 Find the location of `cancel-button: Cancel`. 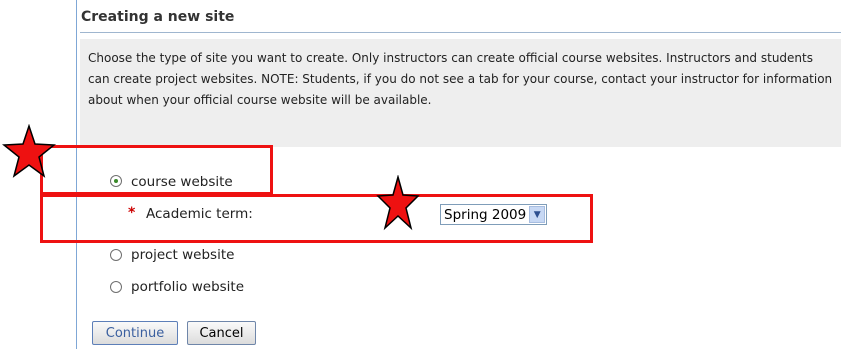

cancel-button: Cancel is located at coordinates (221, 333).